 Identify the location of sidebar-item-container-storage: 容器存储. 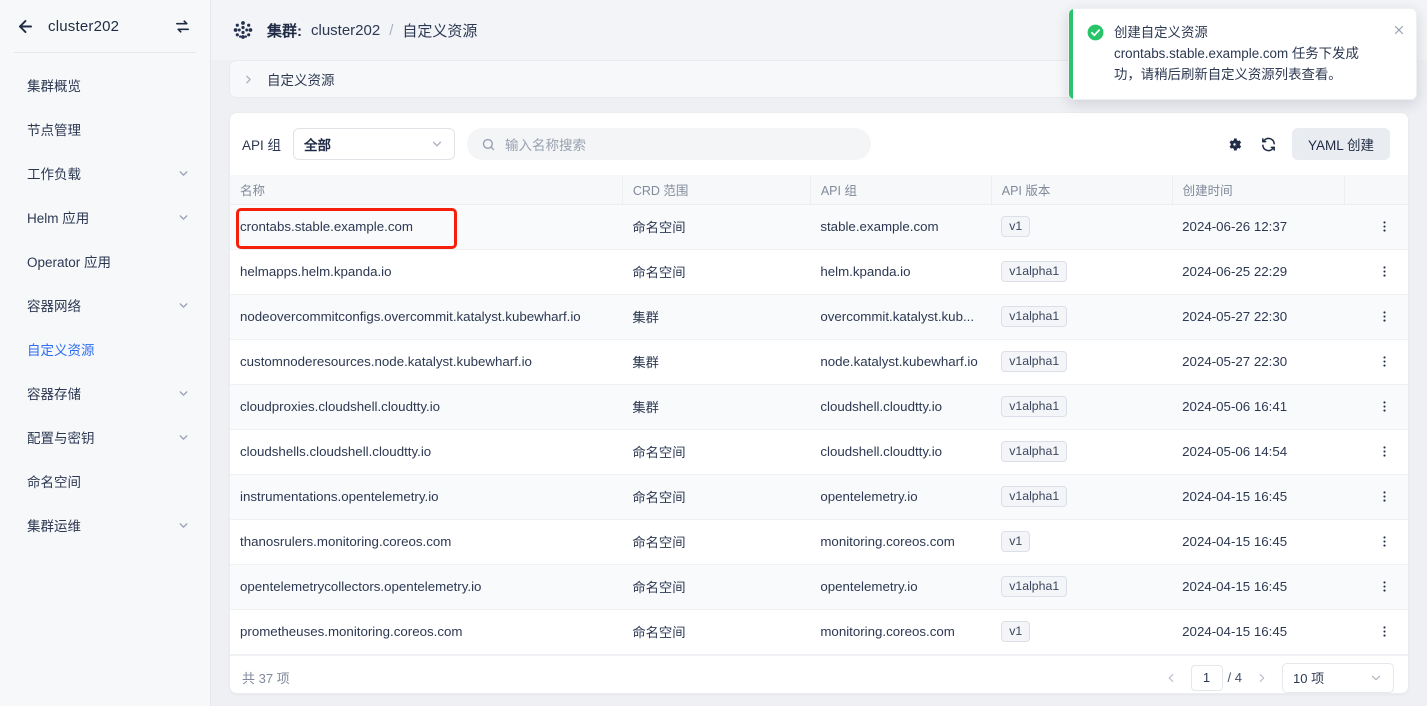
(105, 393).